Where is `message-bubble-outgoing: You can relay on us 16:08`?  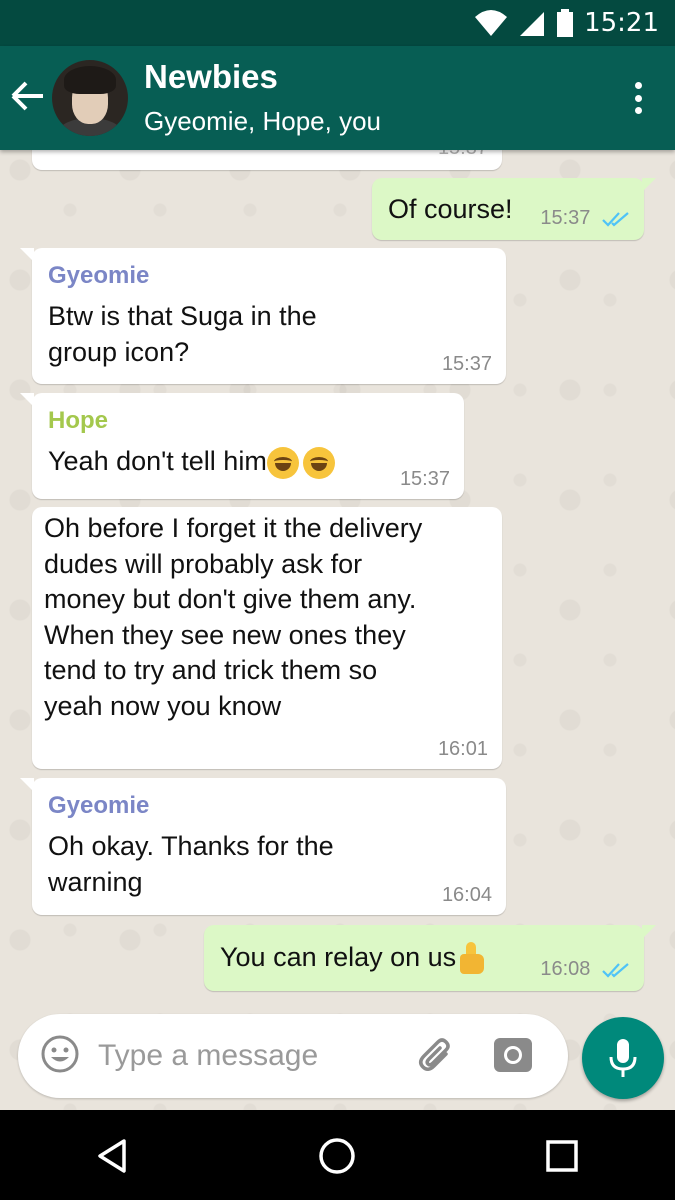
message-bubble-outgoing: You can relay on us 16:08 is located at coordinates (430, 958).